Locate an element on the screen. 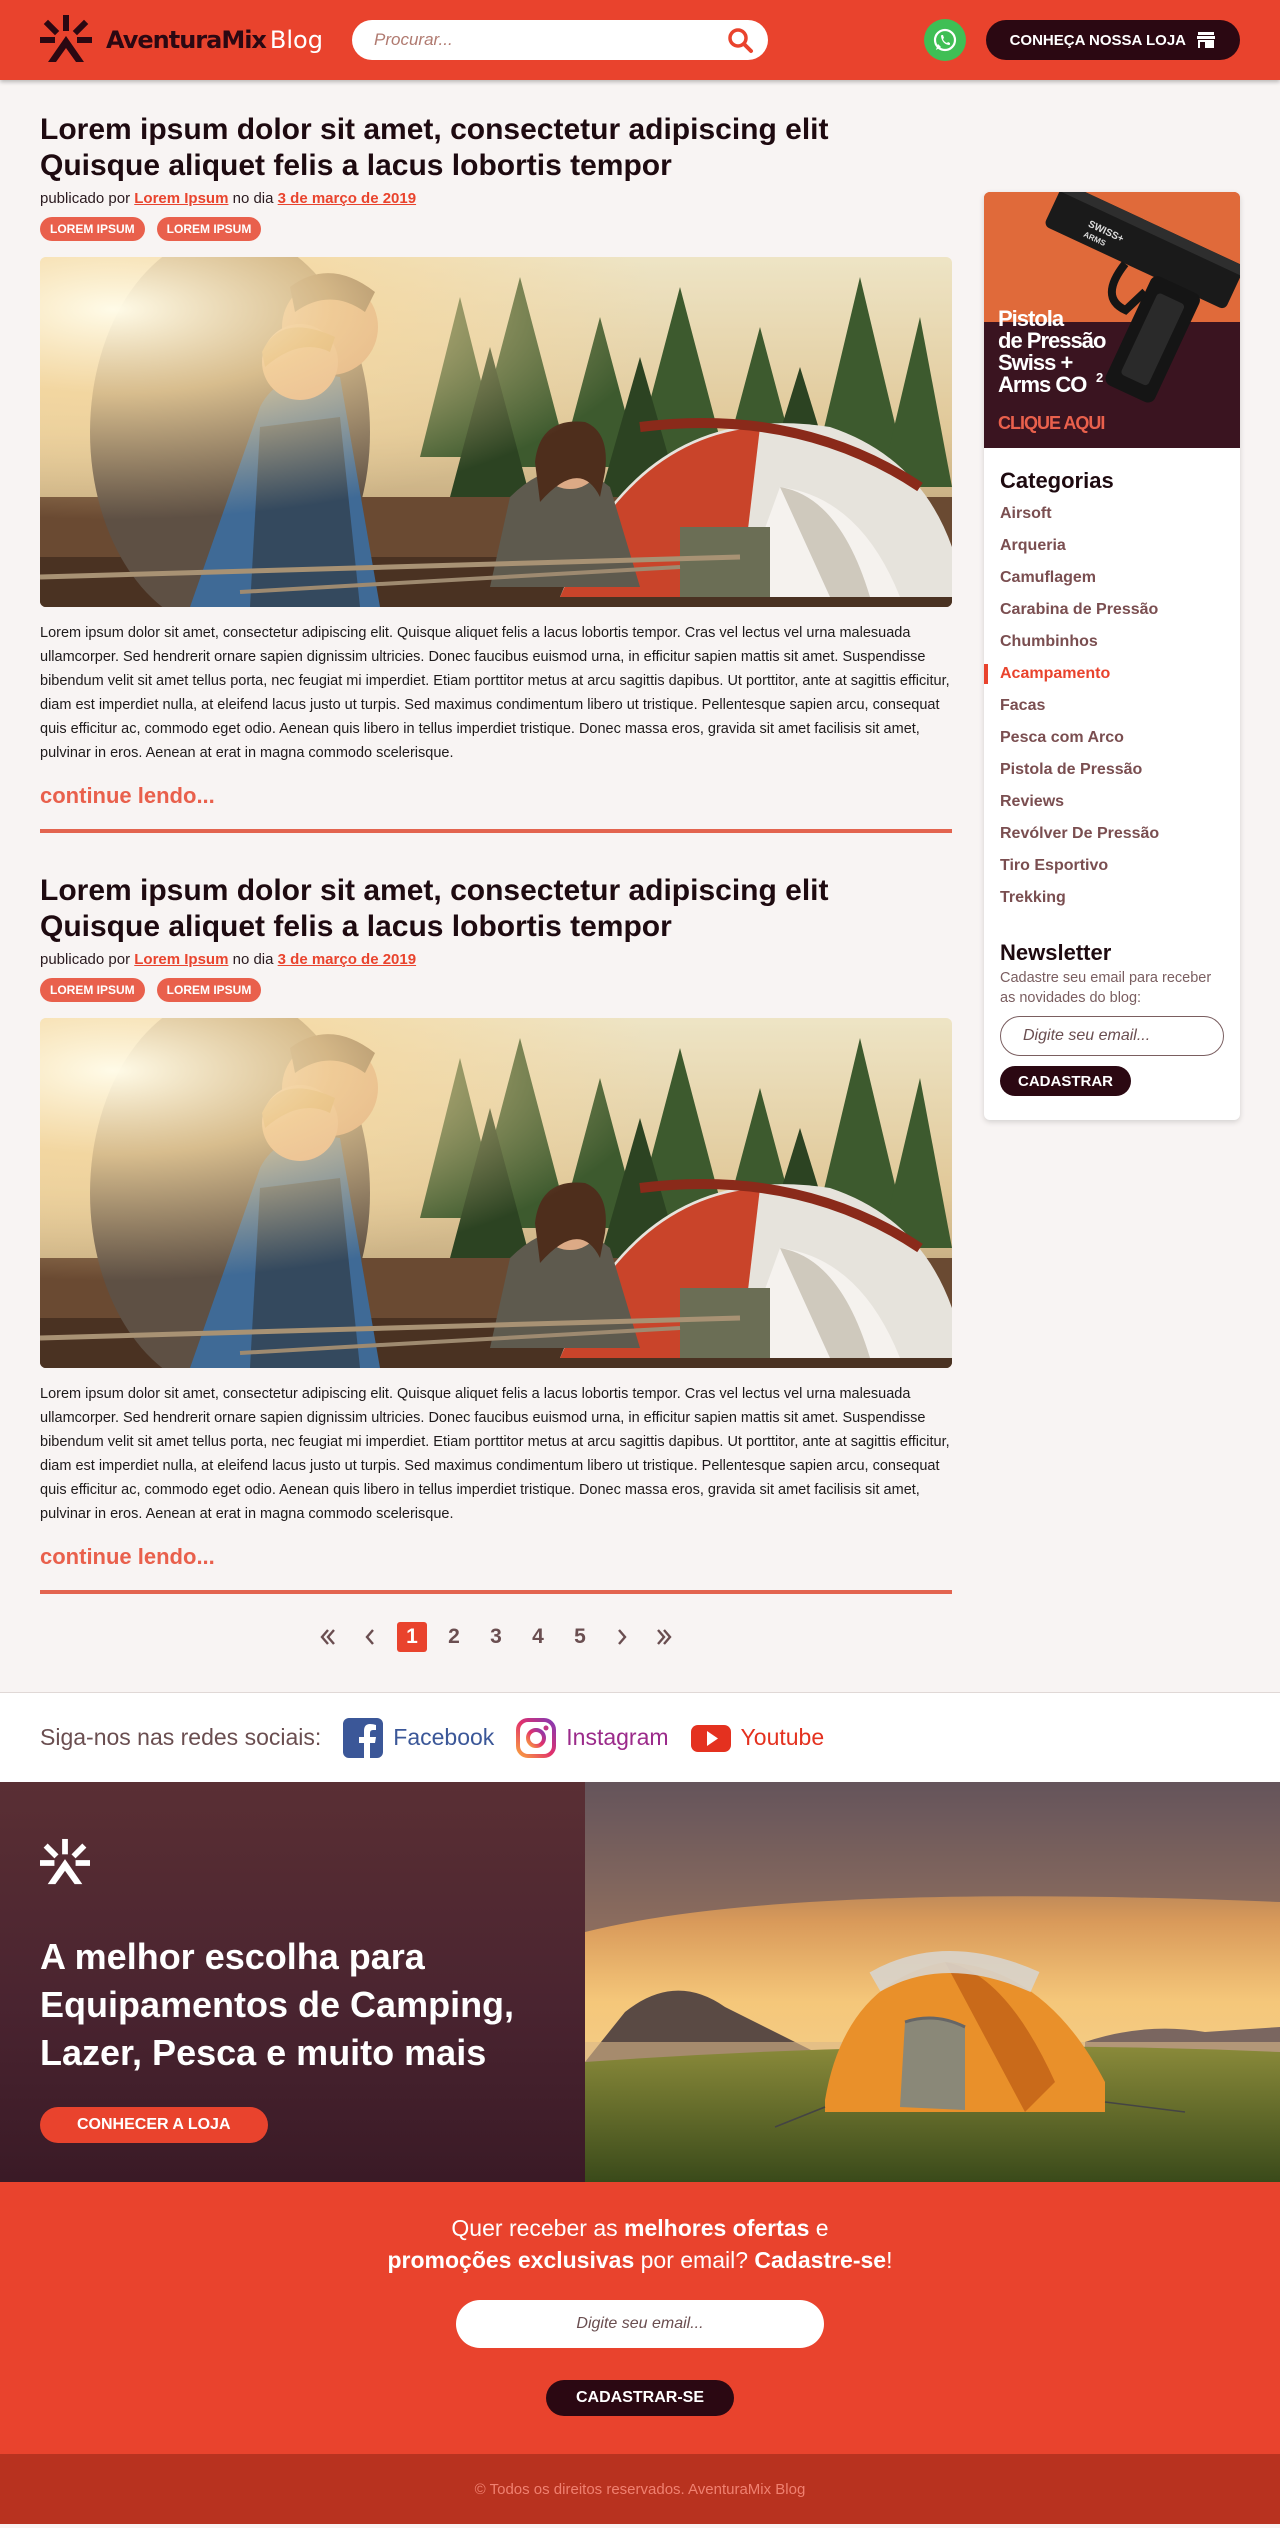  visit-store-button: CONHECER A LOJA is located at coordinates (154, 2125).